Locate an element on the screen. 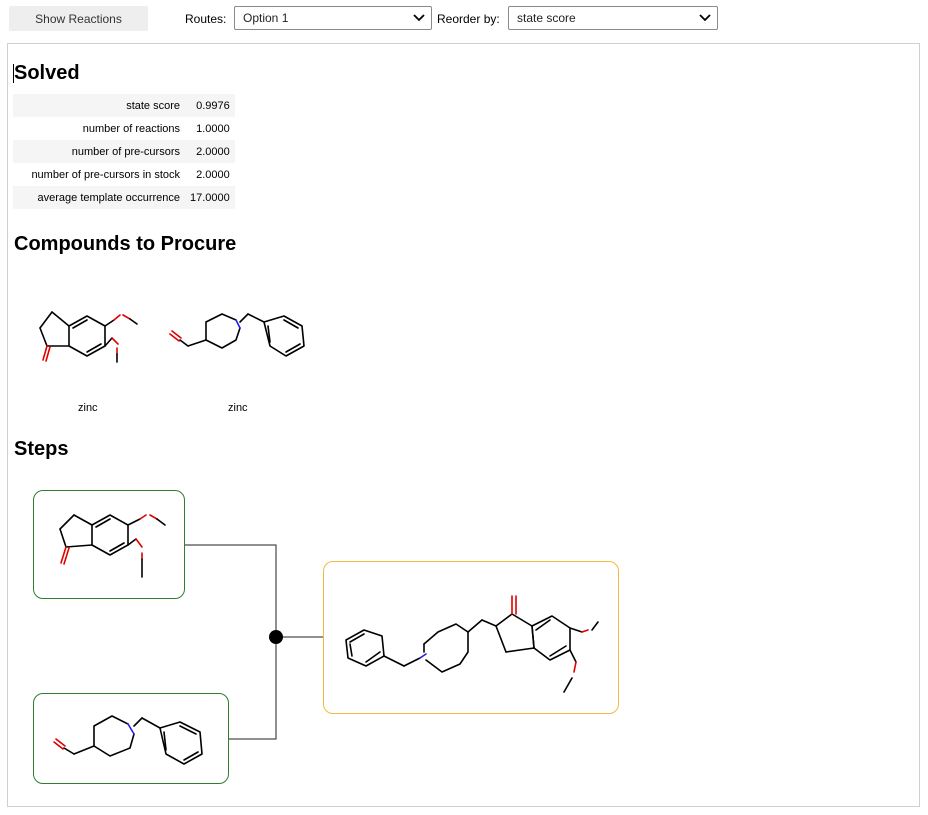  routes-label: Routes: is located at coordinates (206, 19).